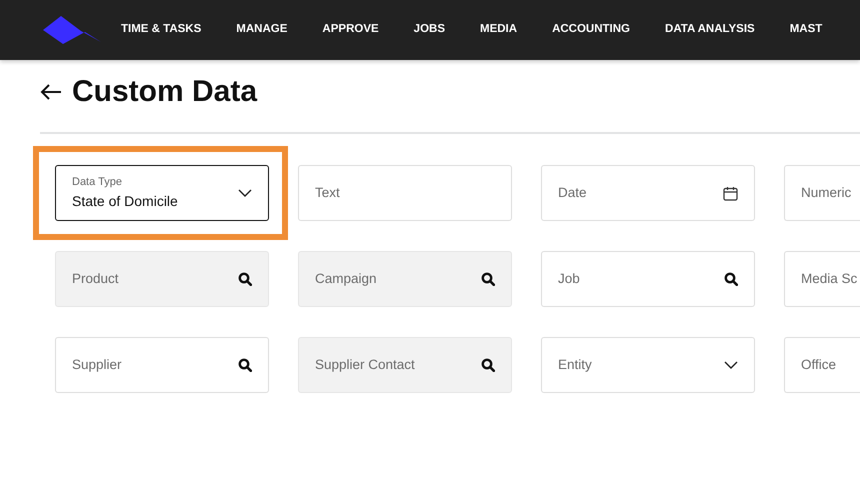 Image resolution: width=860 pixels, height=480 pixels. Describe the element at coordinates (806, 30) in the screenshot. I see `nav-link: MAST` at that location.